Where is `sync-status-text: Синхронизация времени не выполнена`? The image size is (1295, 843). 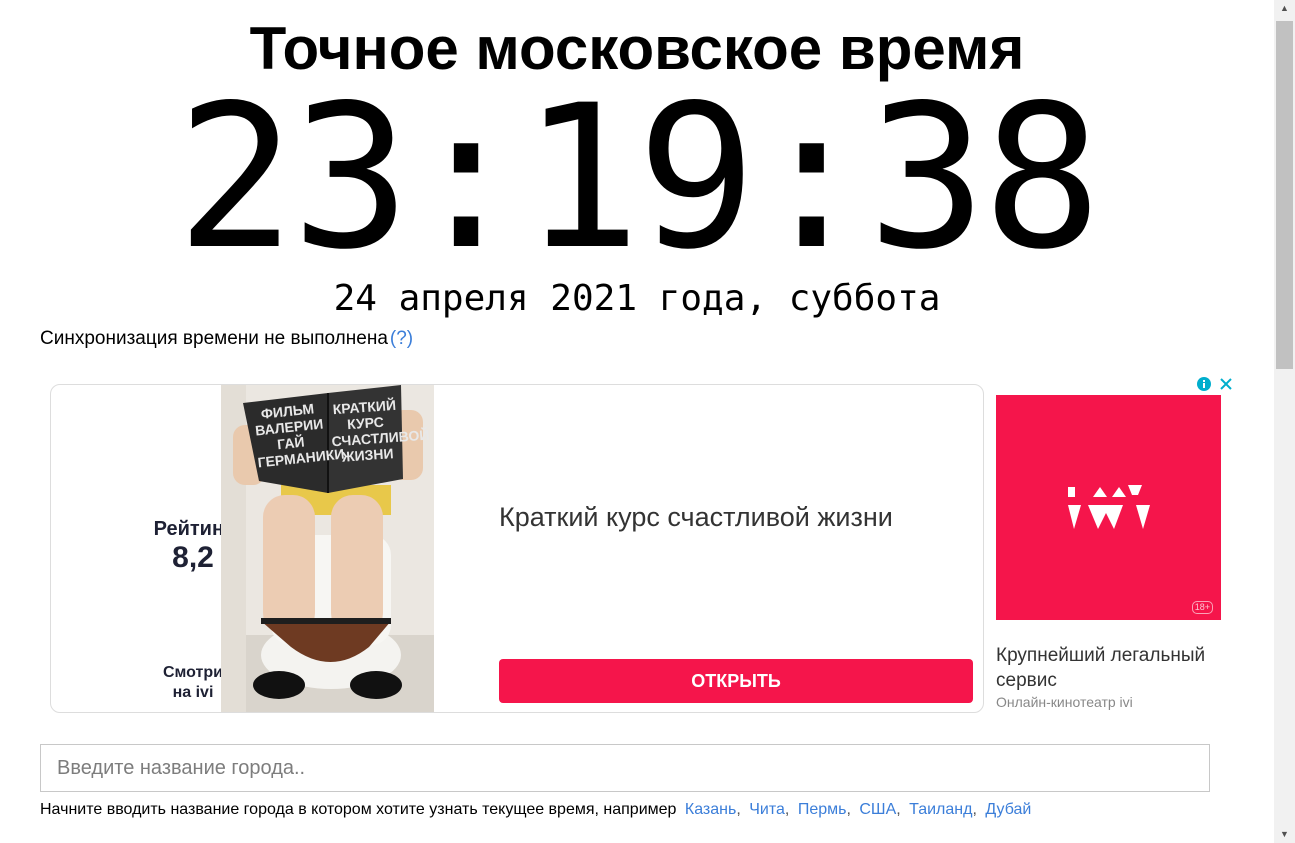
sync-status-text: Синхронизация времени не выполнена is located at coordinates (214, 338).